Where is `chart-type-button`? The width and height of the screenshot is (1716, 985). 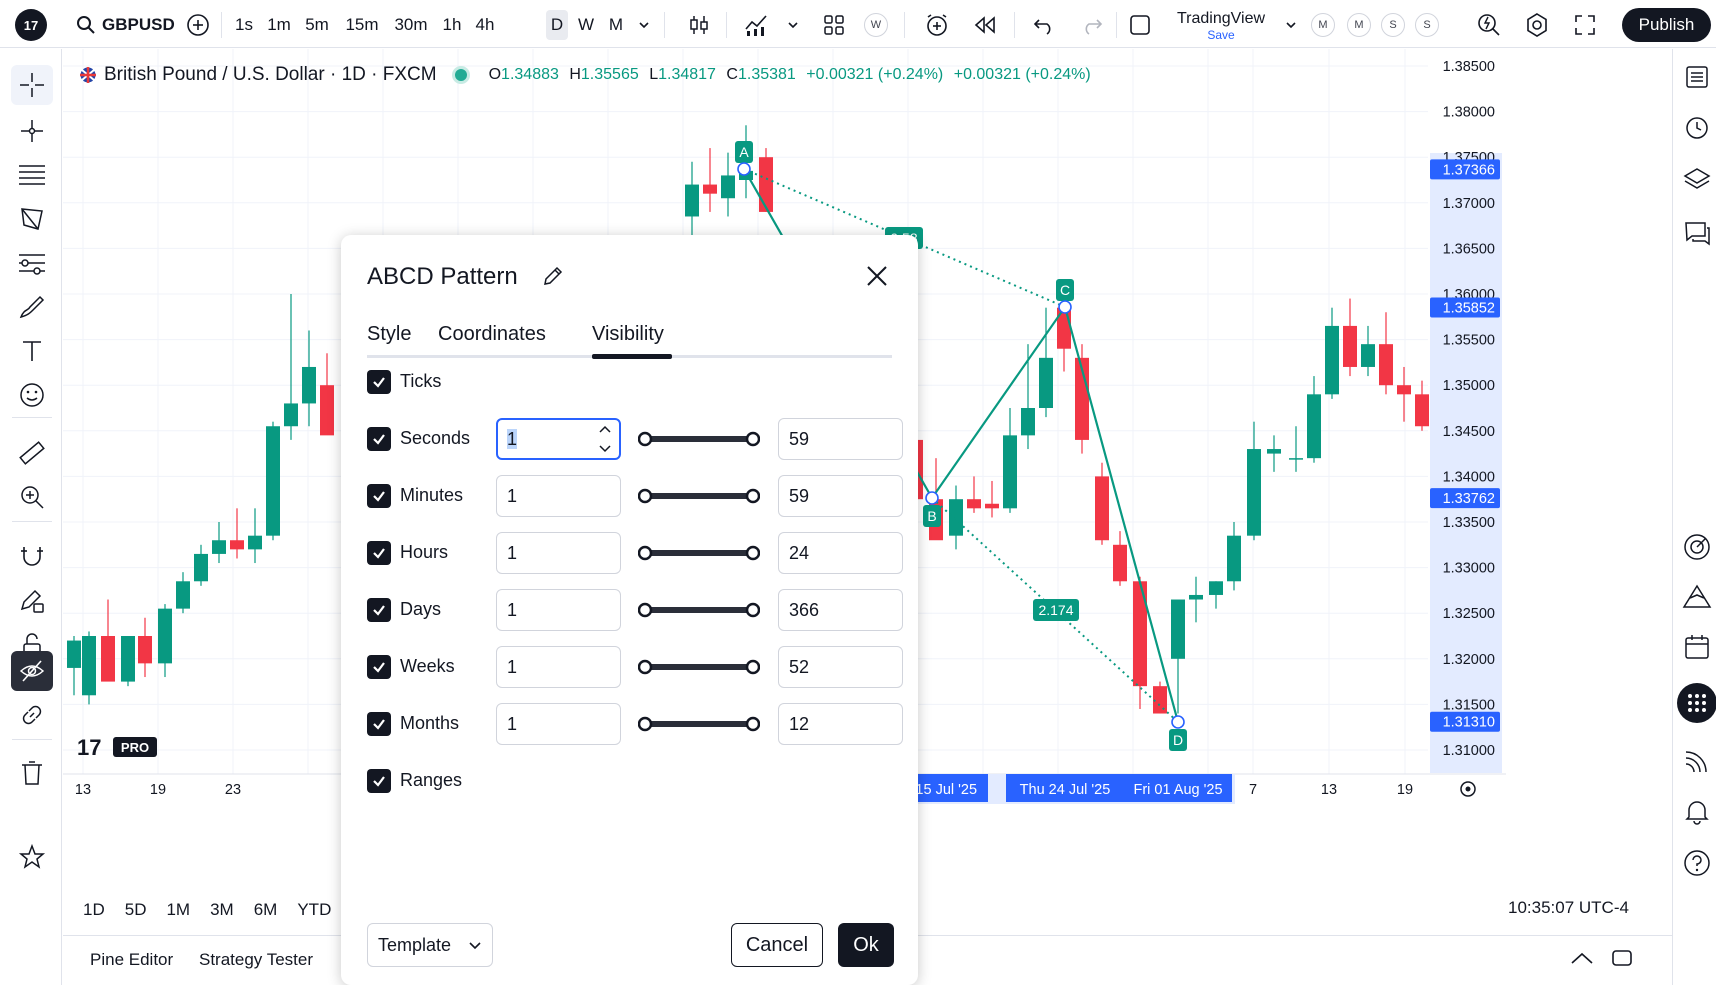 chart-type-button is located at coordinates (699, 25).